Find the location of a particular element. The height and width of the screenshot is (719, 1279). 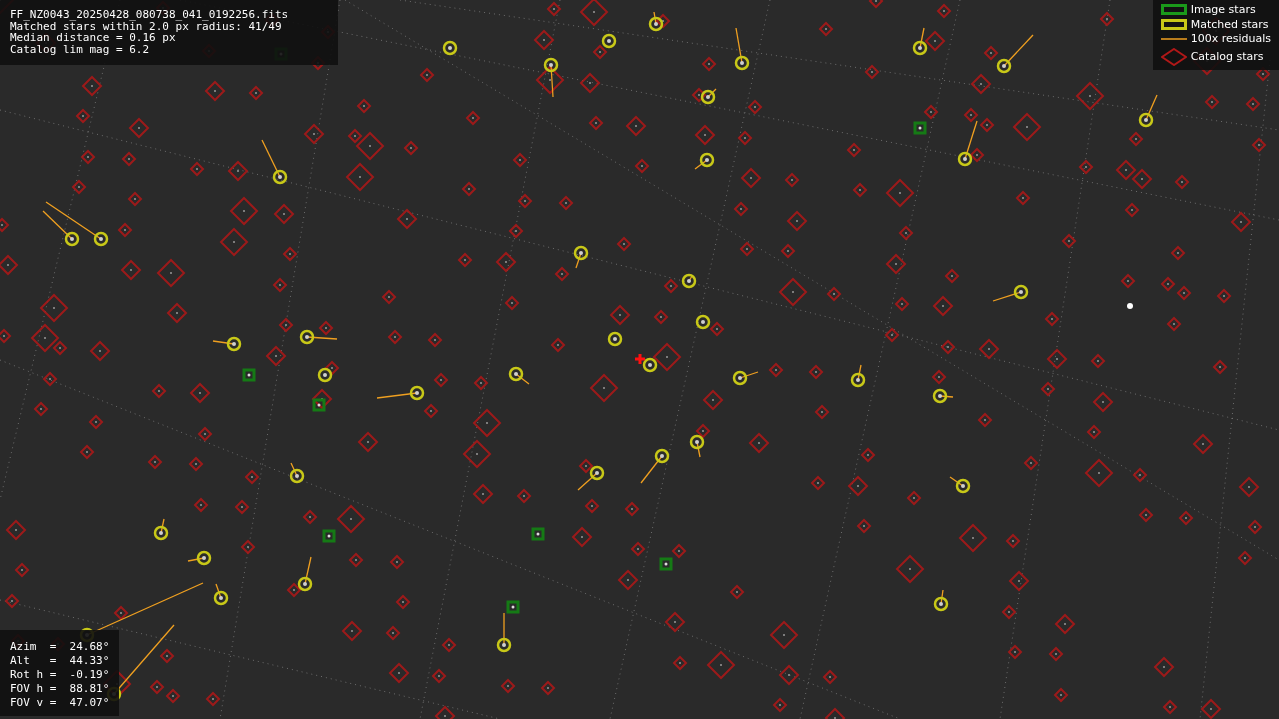

pointing-line: Rot h = -0.19° is located at coordinates (60, 675).